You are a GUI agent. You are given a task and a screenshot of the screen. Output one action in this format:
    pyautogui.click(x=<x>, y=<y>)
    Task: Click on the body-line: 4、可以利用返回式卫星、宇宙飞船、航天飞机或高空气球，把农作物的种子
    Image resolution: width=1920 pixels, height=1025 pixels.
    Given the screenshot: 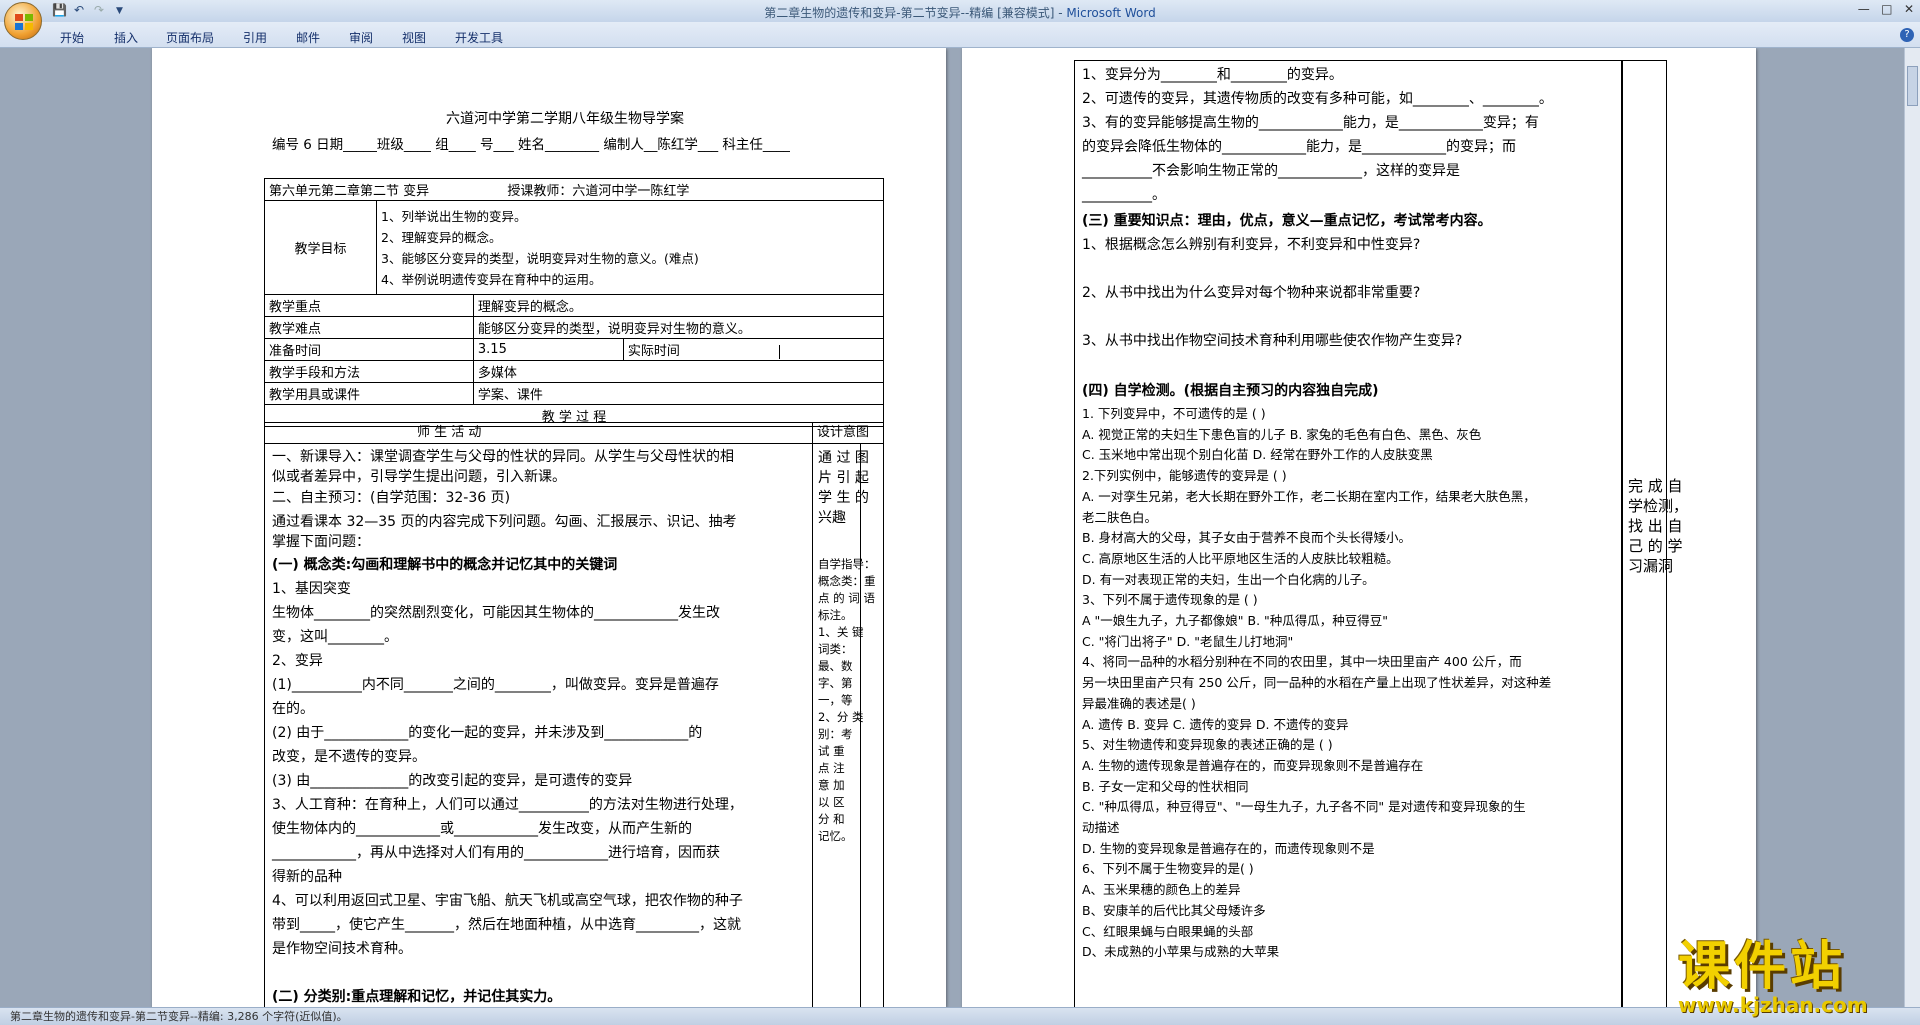 What is the action you would take?
    pyautogui.click(x=507, y=901)
    